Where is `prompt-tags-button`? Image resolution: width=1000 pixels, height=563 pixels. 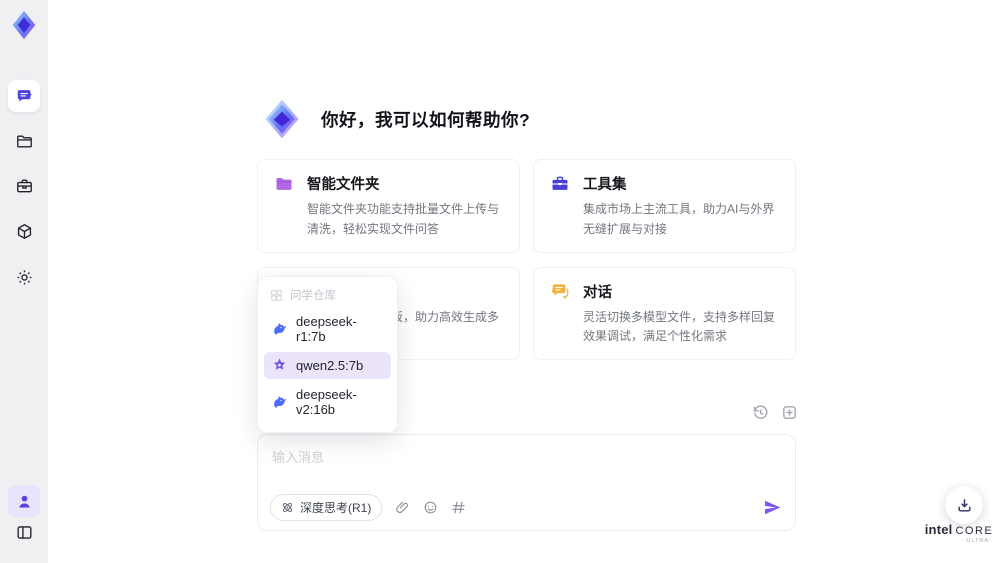 prompt-tags-button is located at coordinates (458, 507).